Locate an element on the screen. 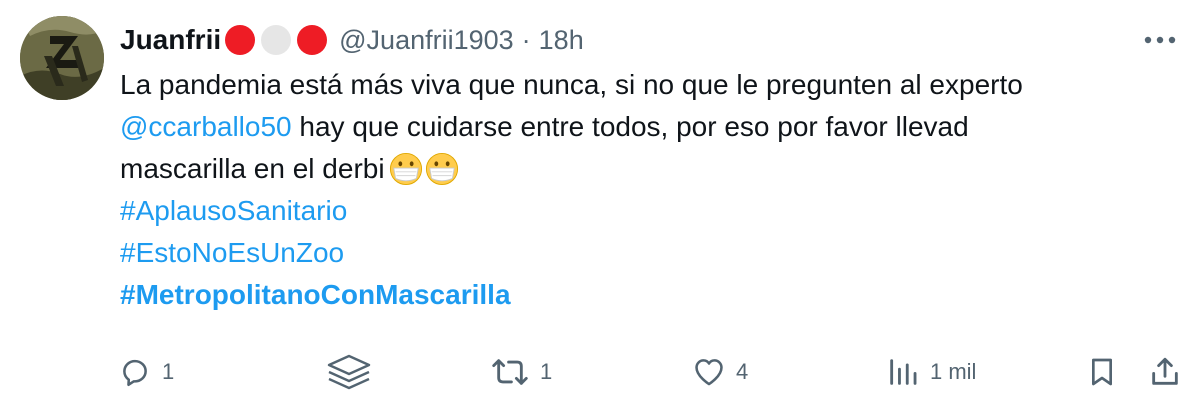 The height and width of the screenshot is (414, 1200). like-button: 4 is located at coordinates (720, 372).